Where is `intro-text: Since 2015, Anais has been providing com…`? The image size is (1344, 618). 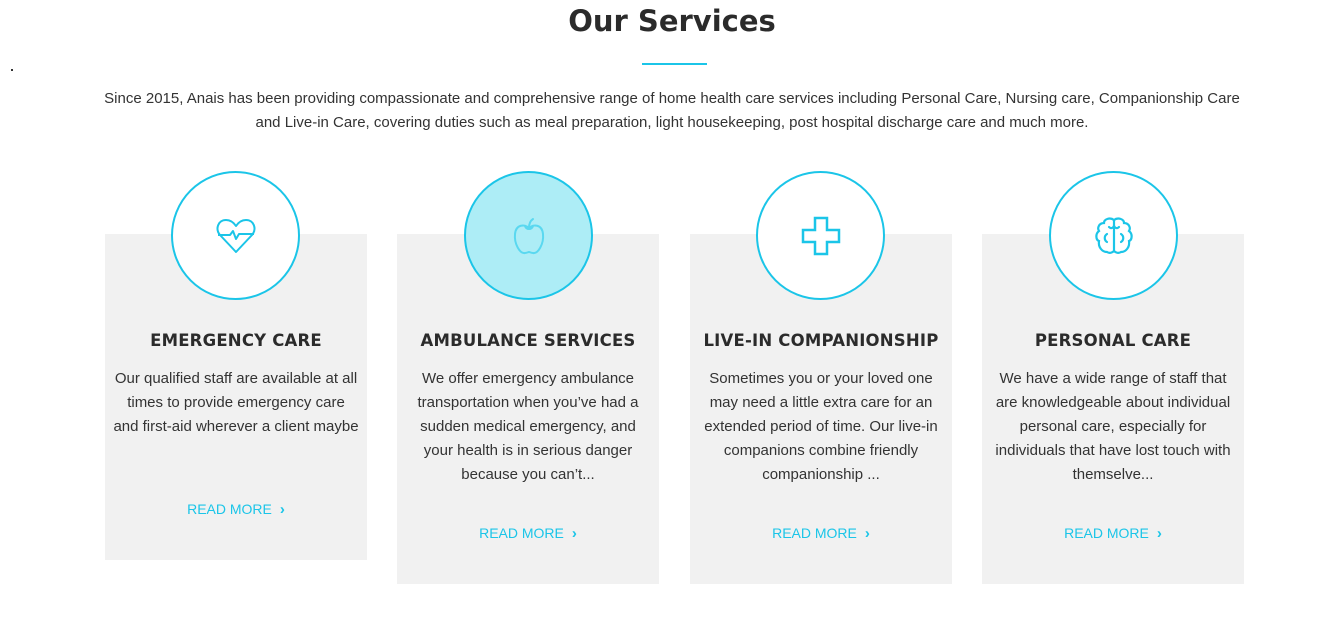 intro-text: Since 2015, Anais has been providing com… is located at coordinates (672, 110).